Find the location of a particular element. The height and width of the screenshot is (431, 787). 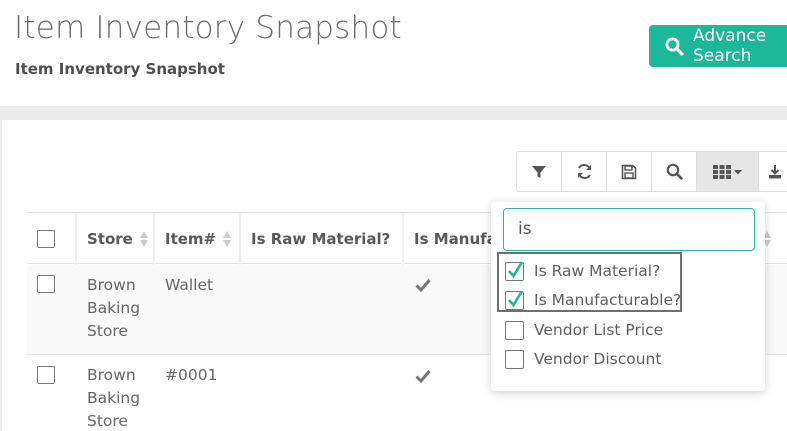

export-button is located at coordinates (772, 171).